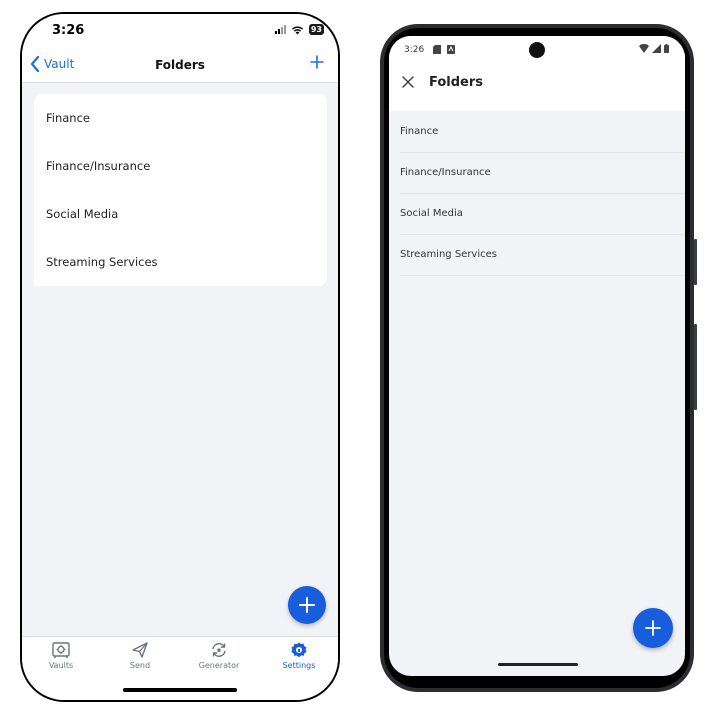  Describe the element at coordinates (299, 665) in the screenshot. I see `tab-label: Settings` at that location.